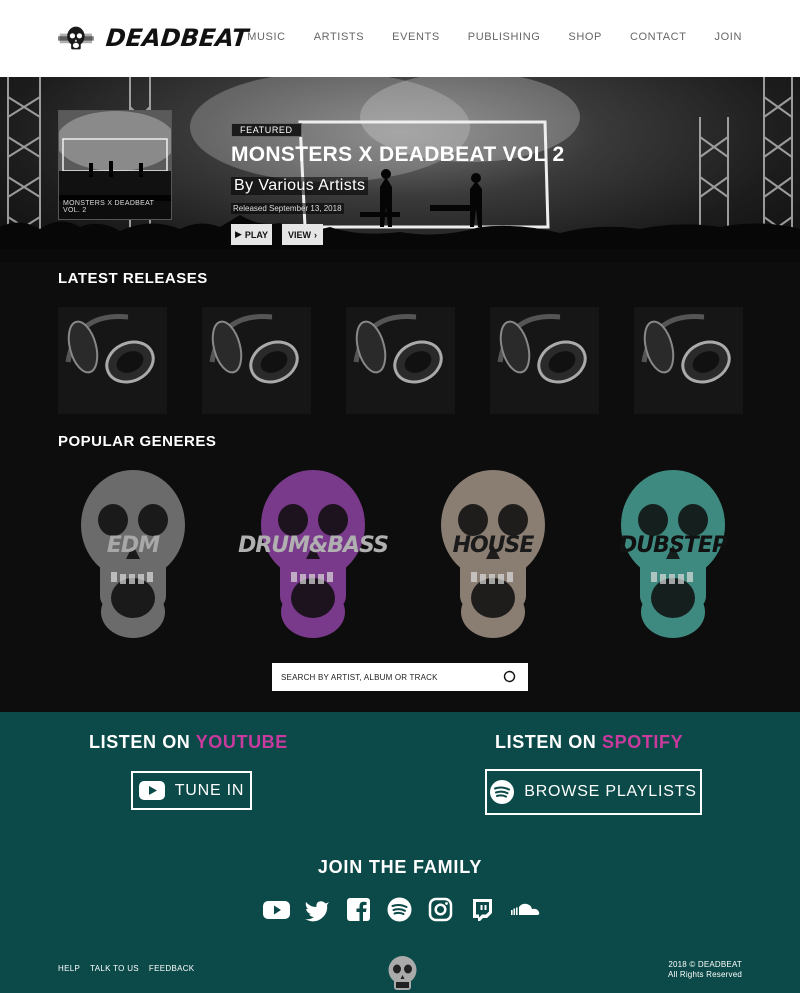 The image size is (800, 993). What do you see at coordinates (504, 37) in the screenshot?
I see `nav-publishing: PUBLISHING` at bounding box center [504, 37].